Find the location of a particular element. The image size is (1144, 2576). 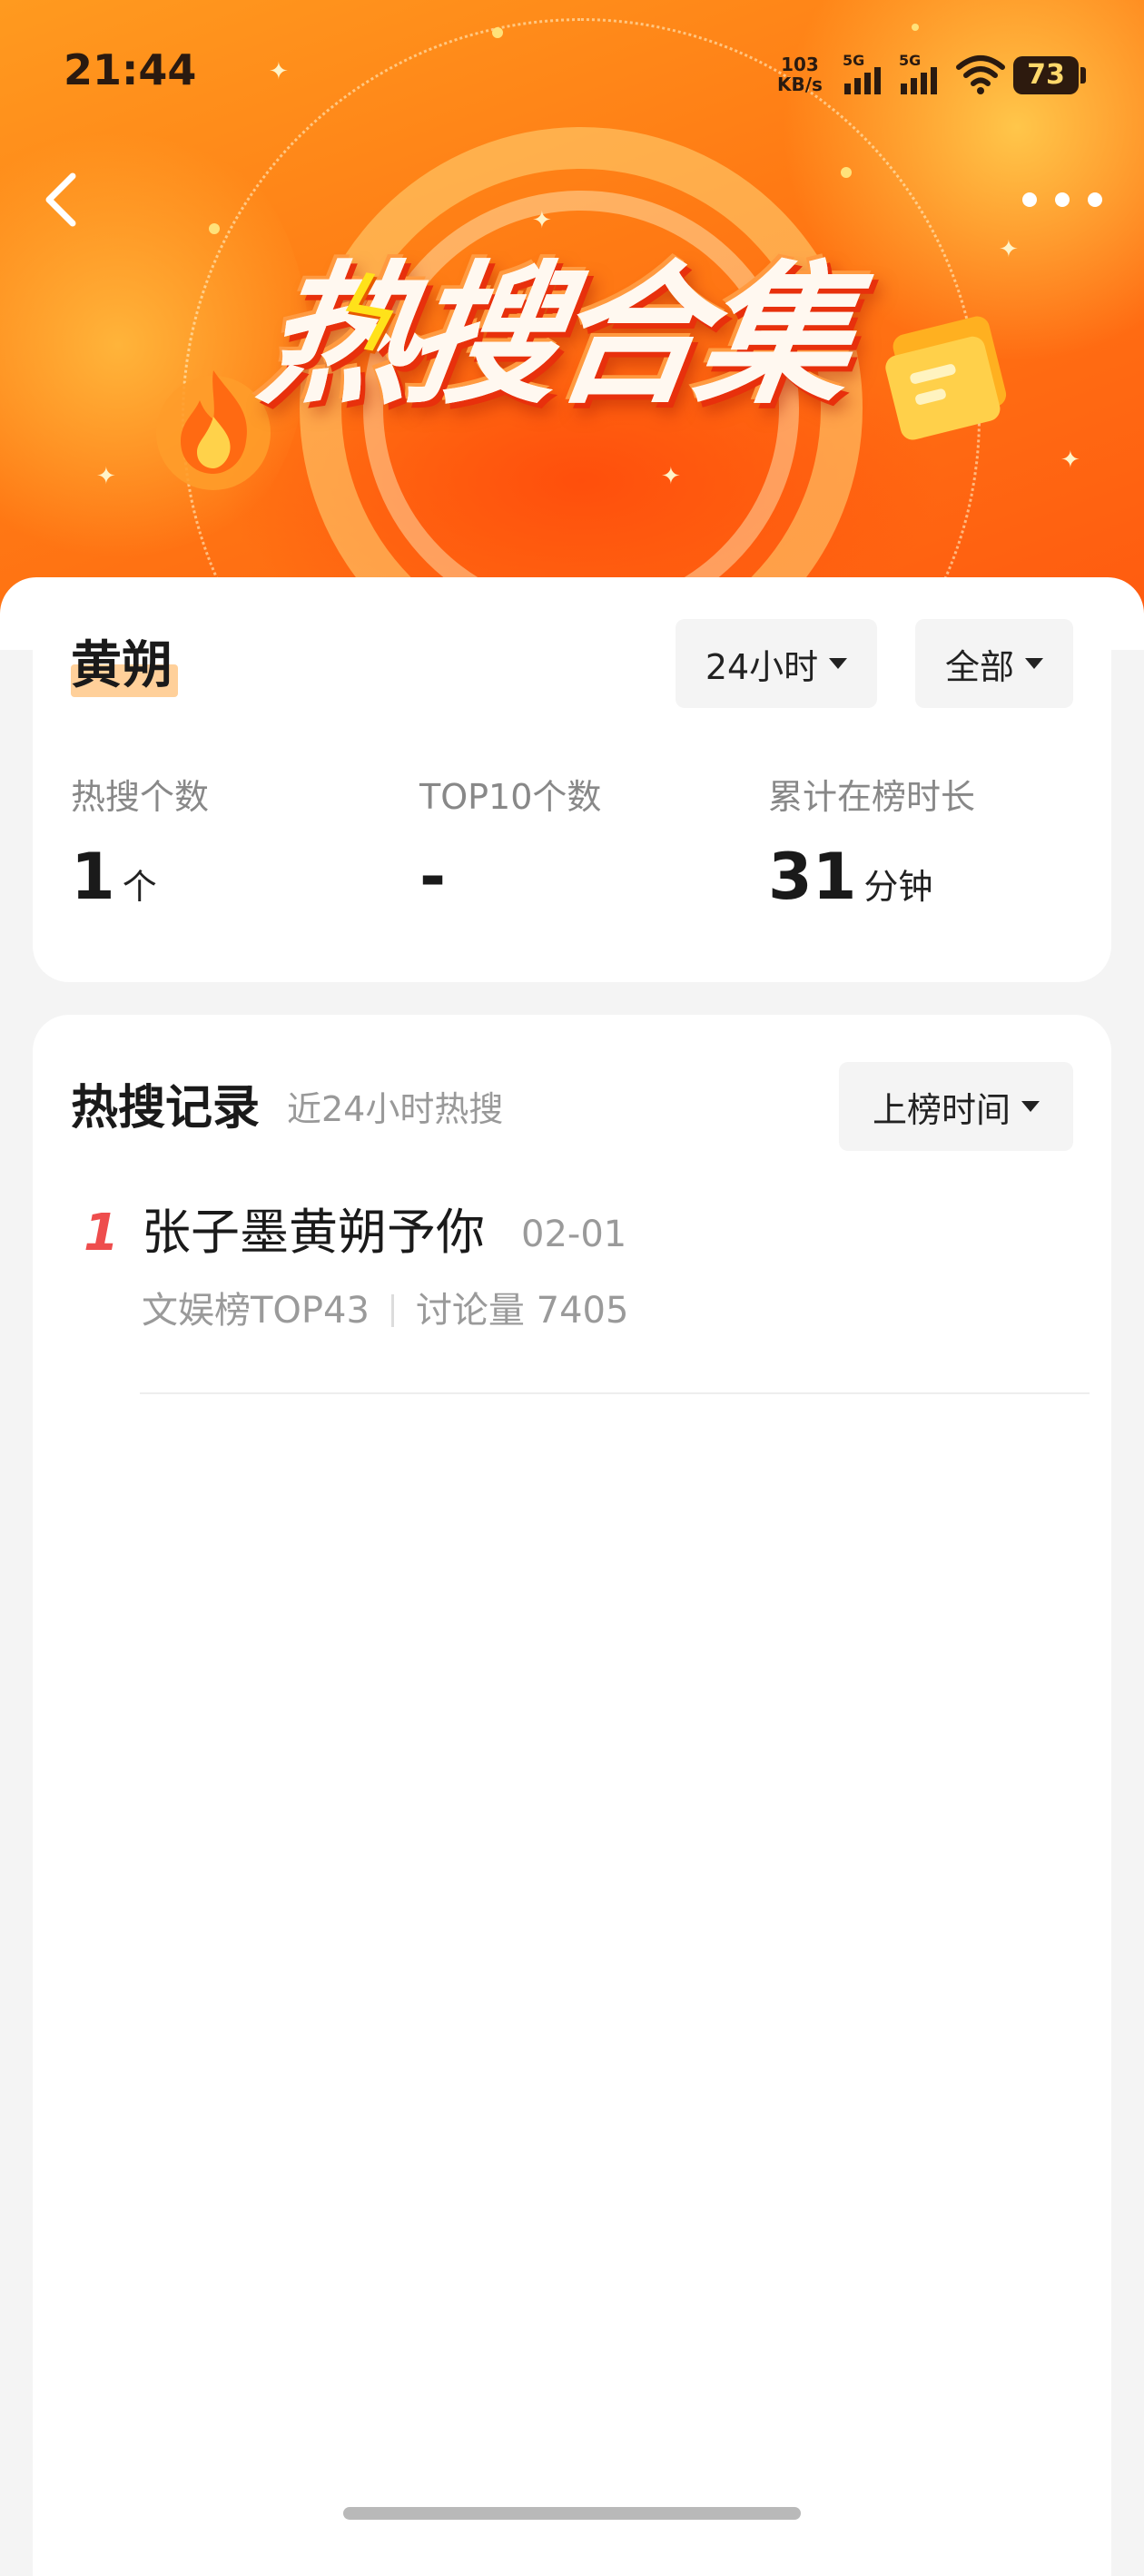

record-title: 张子墨黄朔予你 is located at coordinates (313, 1232).